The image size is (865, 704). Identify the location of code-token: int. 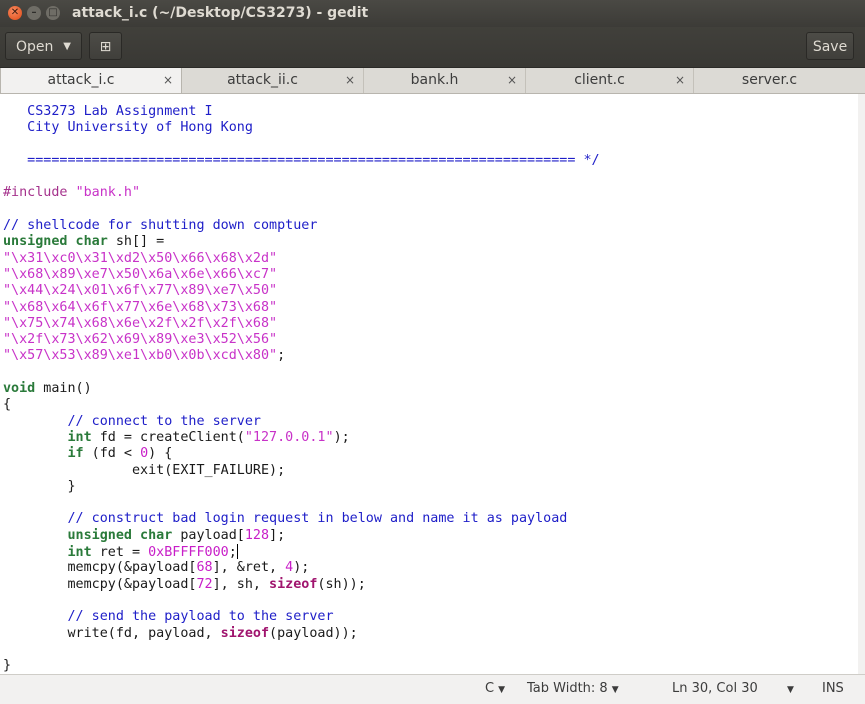
(79, 553).